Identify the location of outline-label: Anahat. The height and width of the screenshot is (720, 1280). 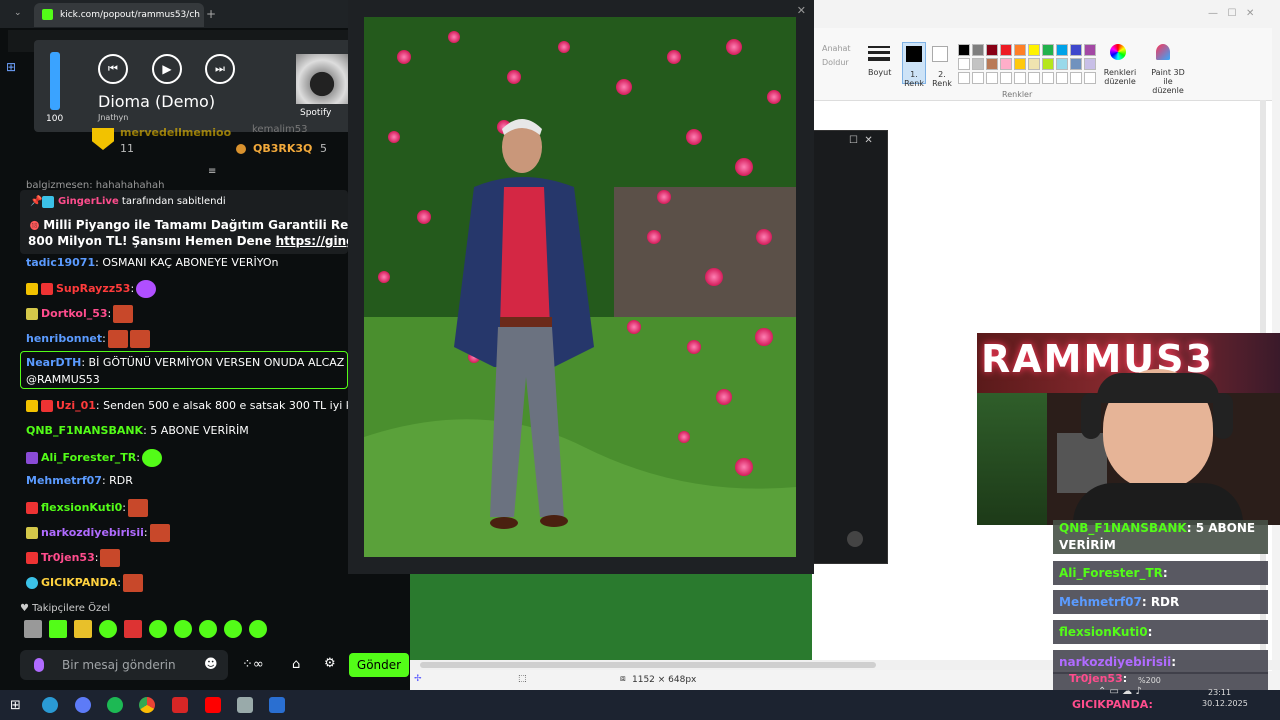
(836, 48).